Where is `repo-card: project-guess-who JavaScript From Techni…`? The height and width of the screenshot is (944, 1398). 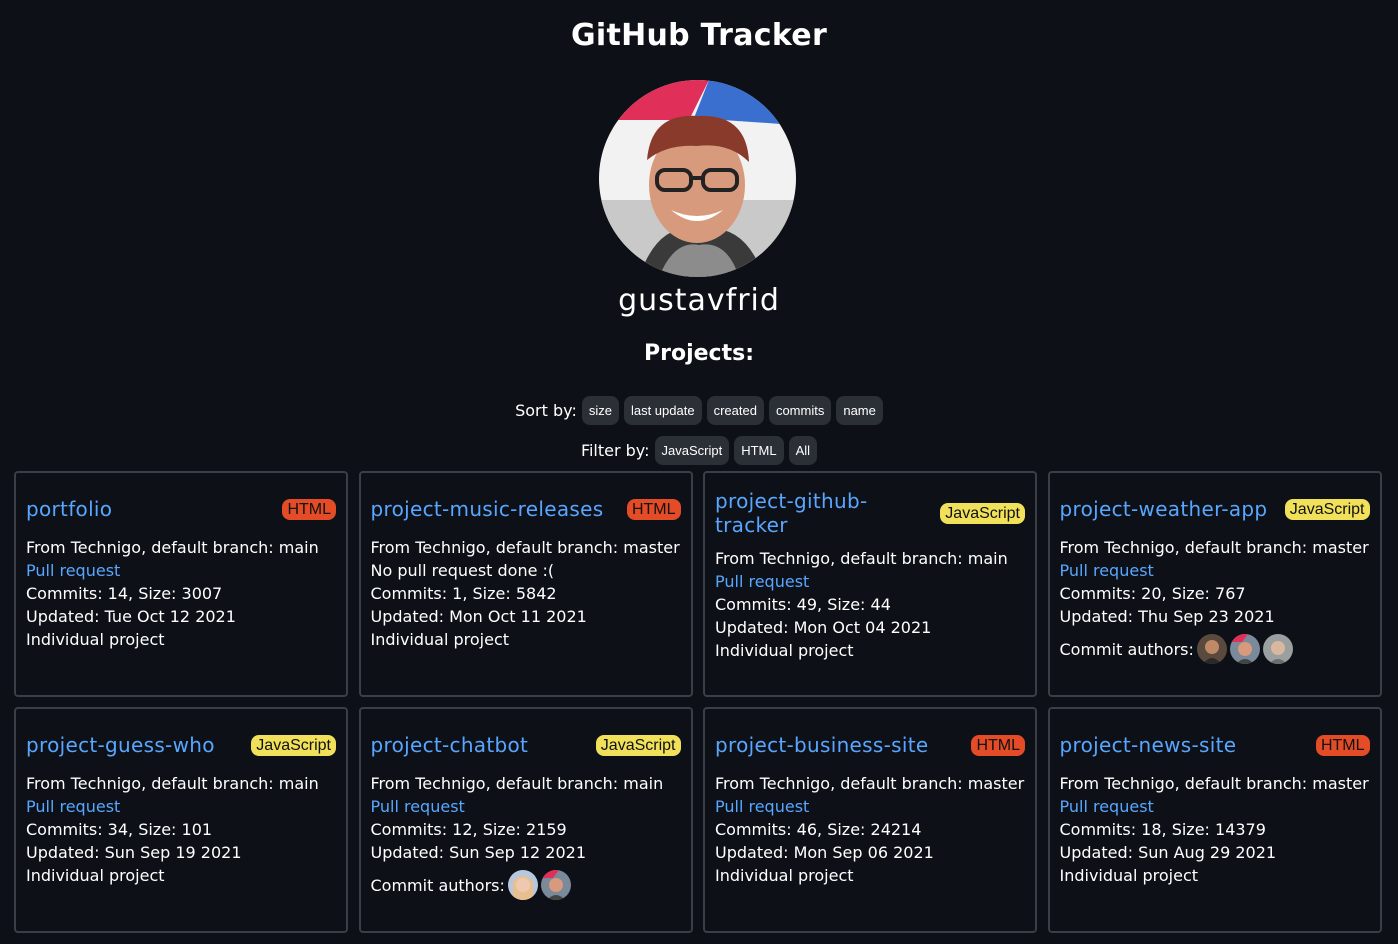 repo-card: project-guess-who JavaScript From Techni… is located at coordinates (181, 820).